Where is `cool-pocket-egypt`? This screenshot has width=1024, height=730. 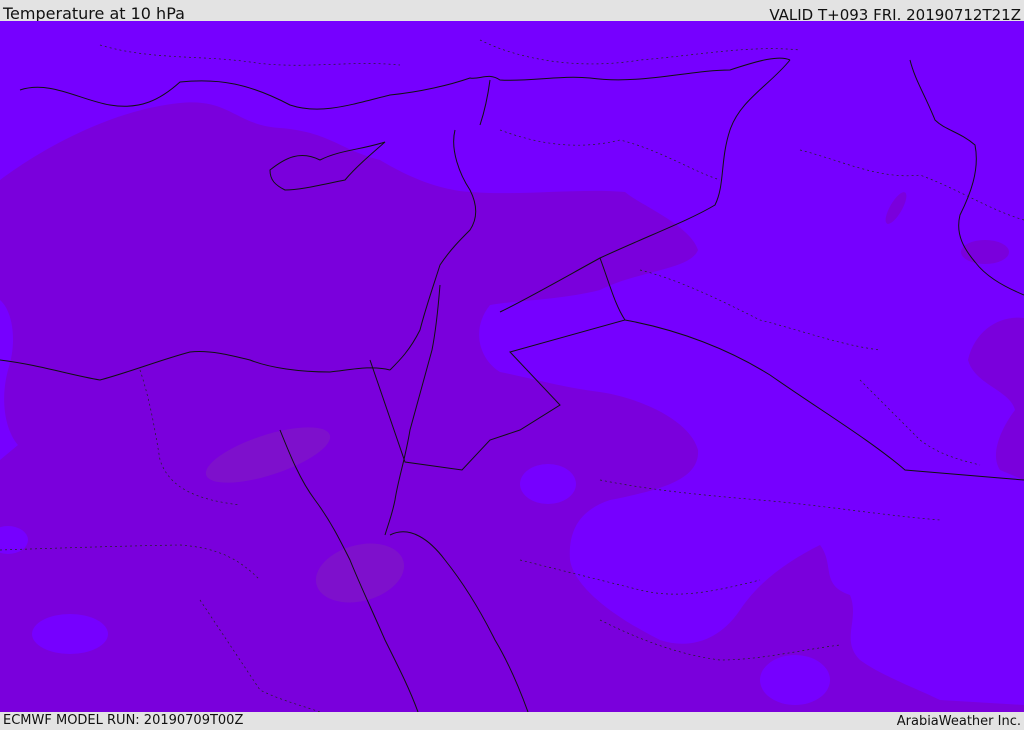
cool-pocket-egypt is located at coordinates (70, 634).